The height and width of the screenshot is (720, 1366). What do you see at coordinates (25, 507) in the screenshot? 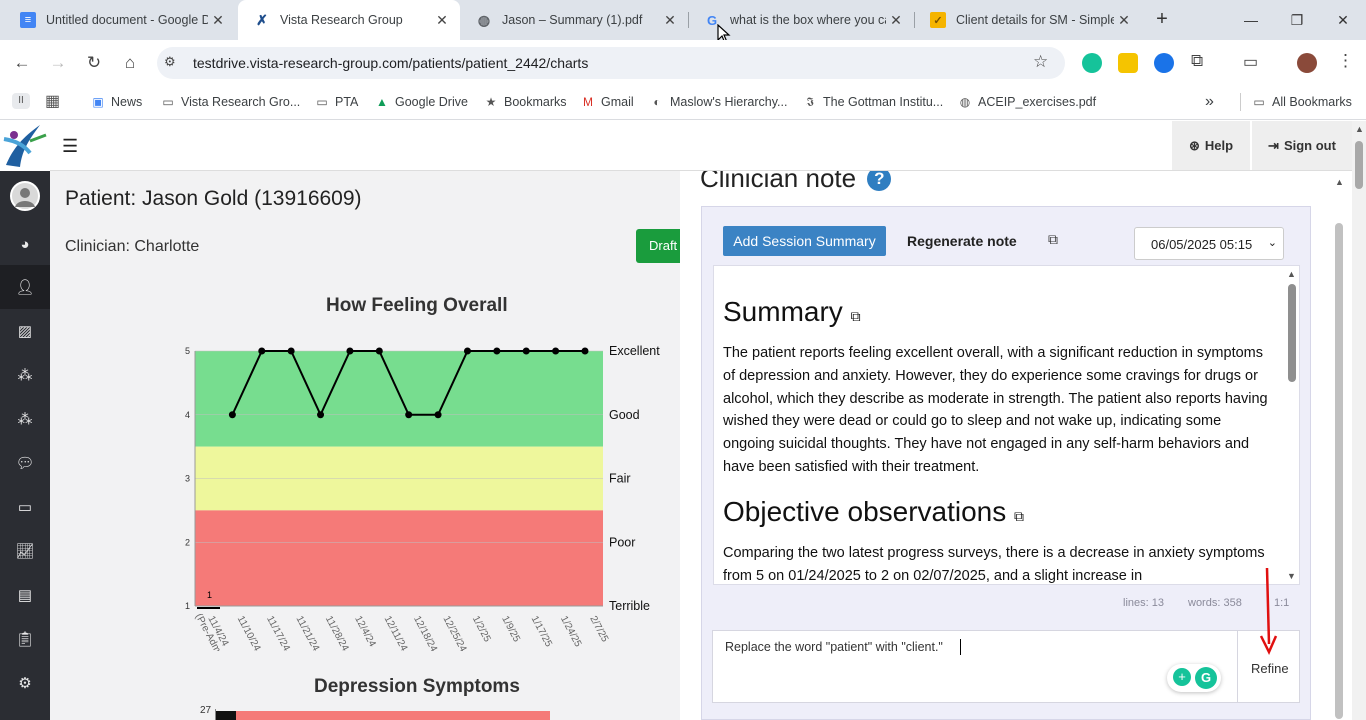
I see `laptop-icon: ▭` at bounding box center [25, 507].